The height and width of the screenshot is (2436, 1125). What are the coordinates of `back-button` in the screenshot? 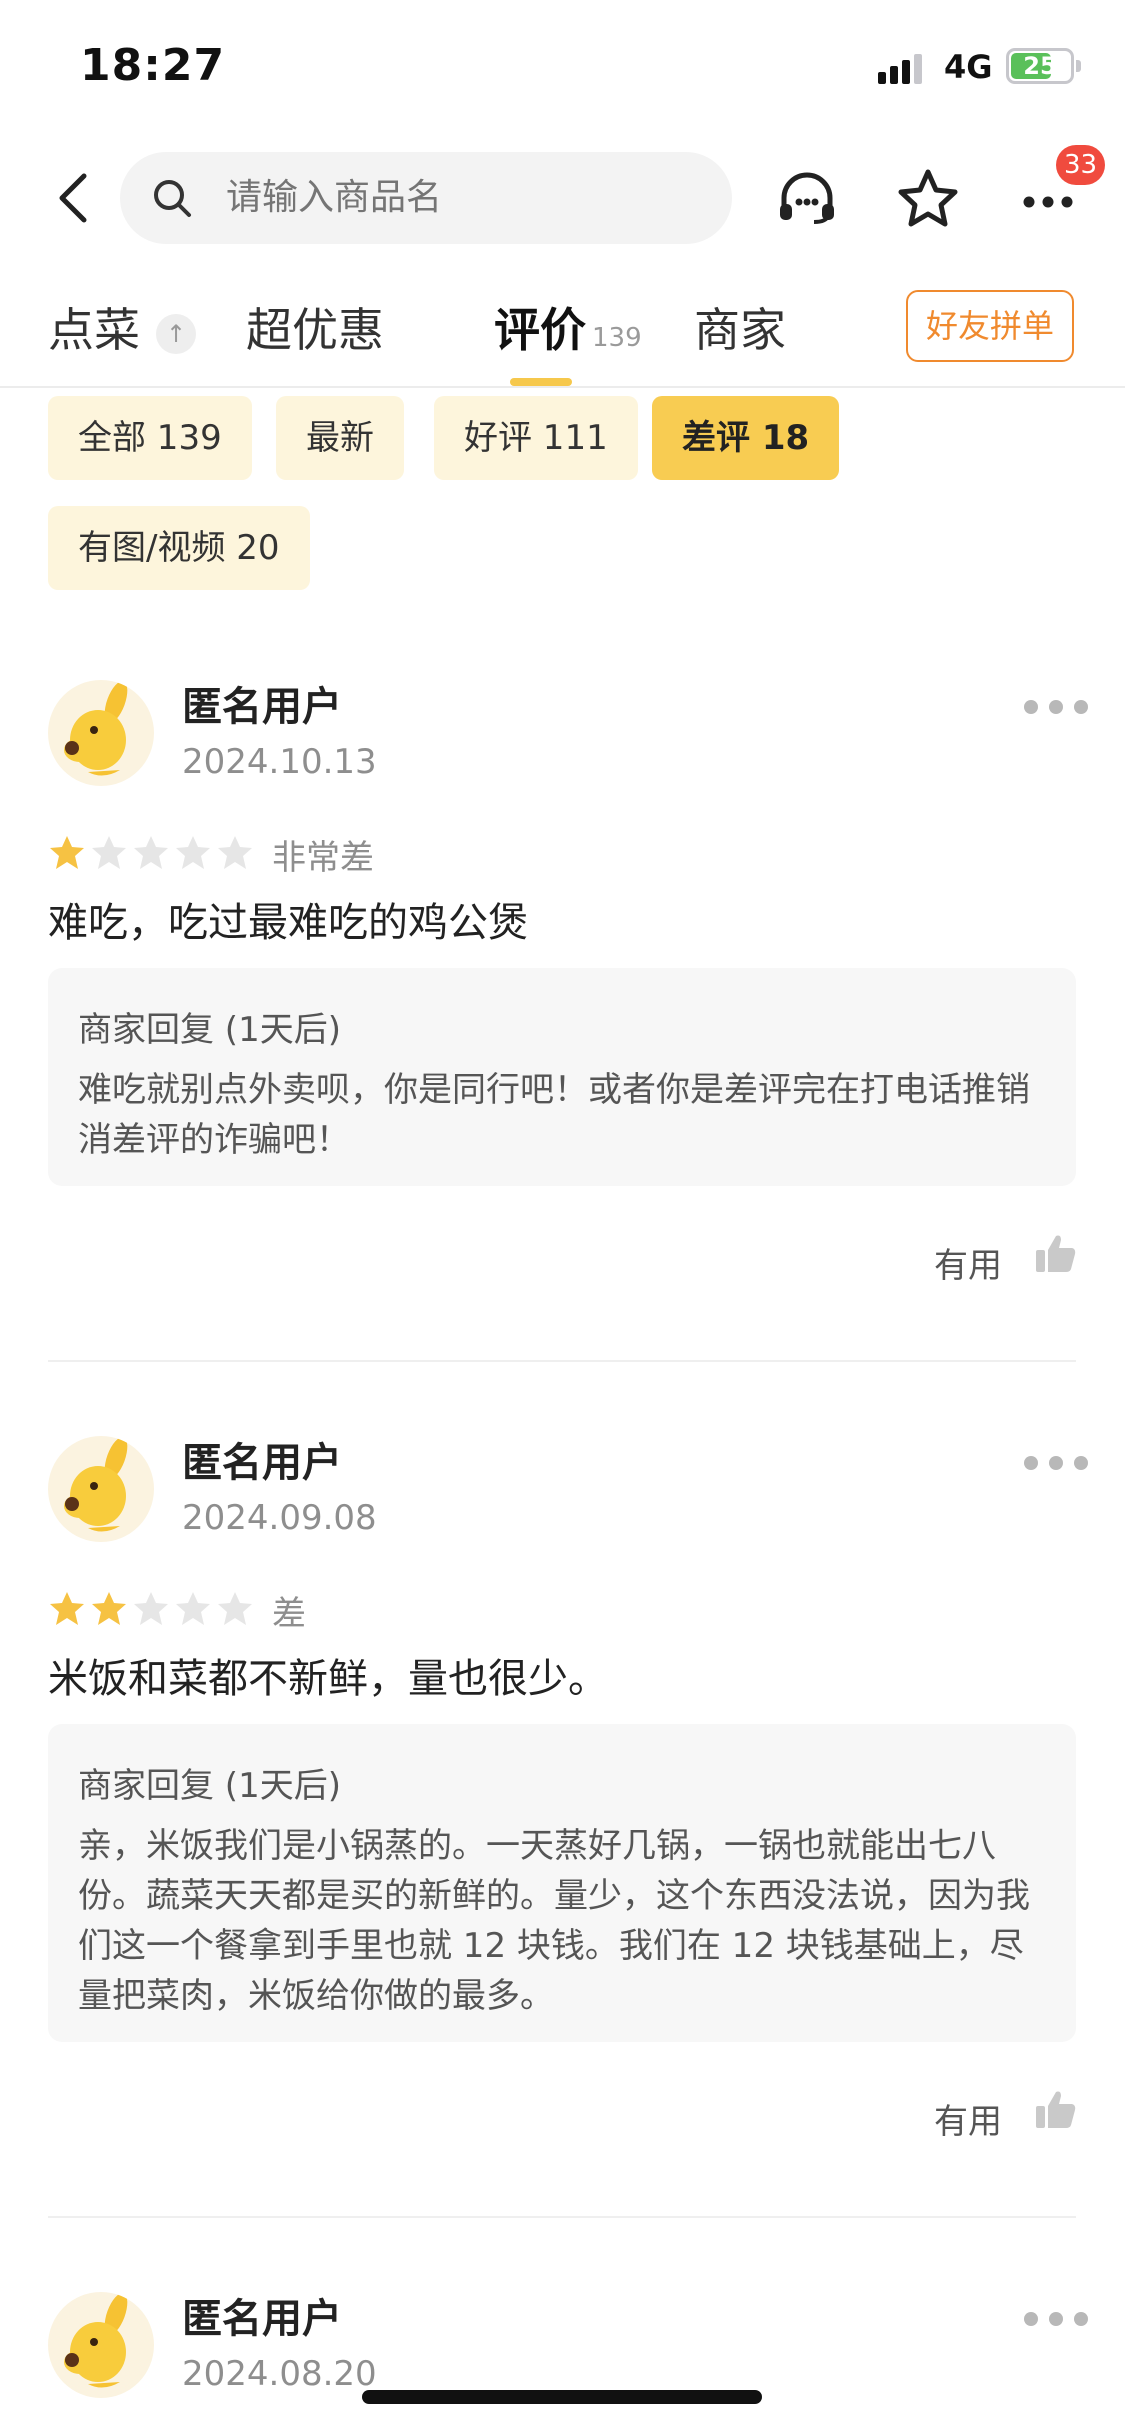 It's located at (76, 198).